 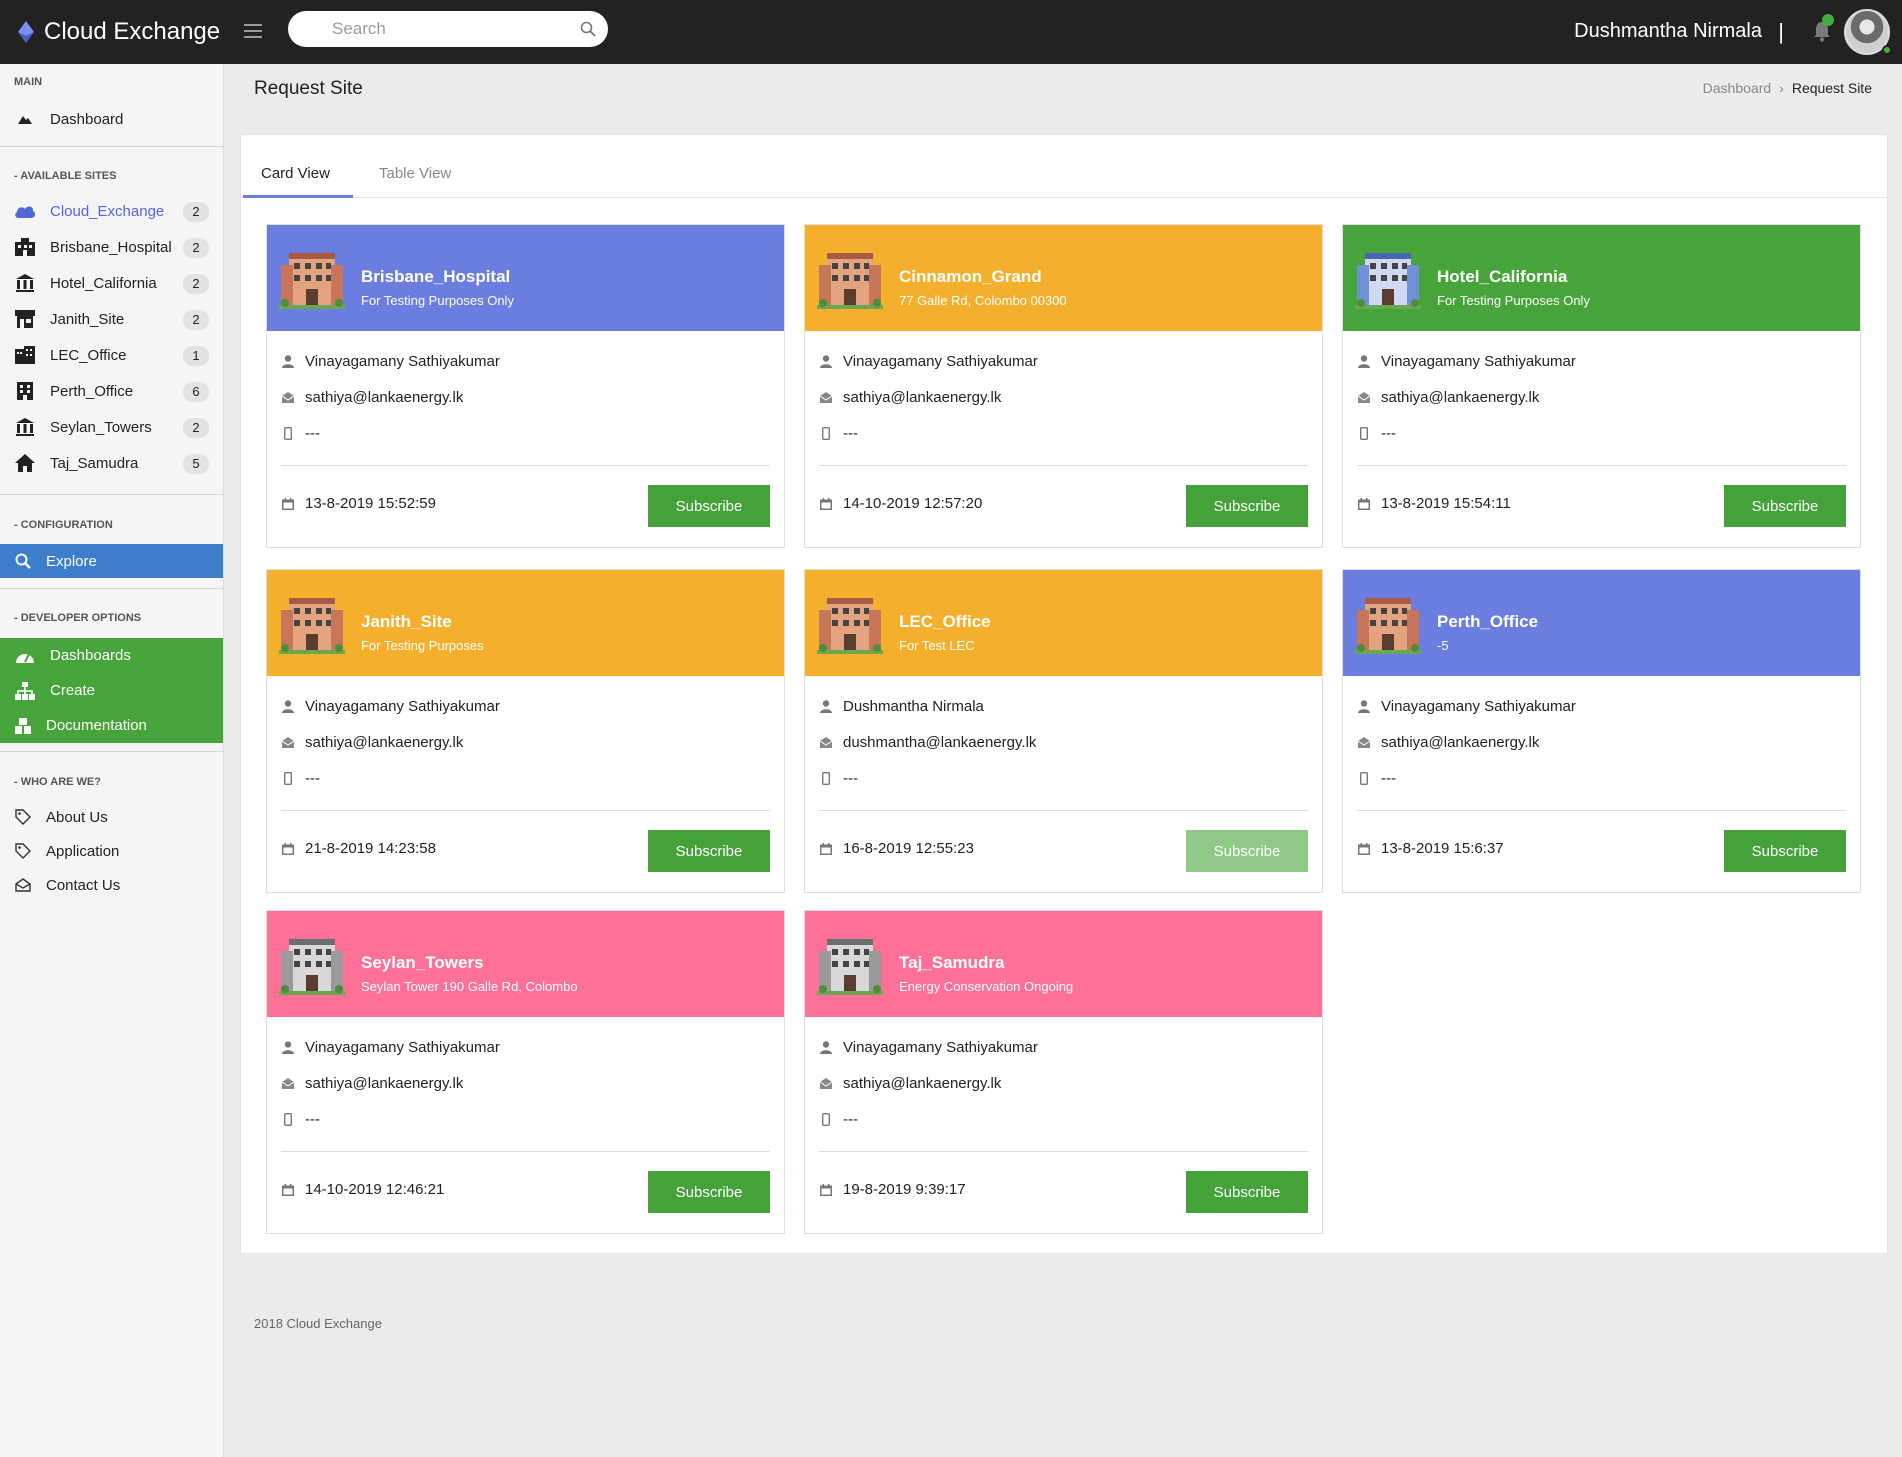 What do you see at coordinates (462, 29) in the screenshot?
I see `search-input` at bounding box center [462, 29].